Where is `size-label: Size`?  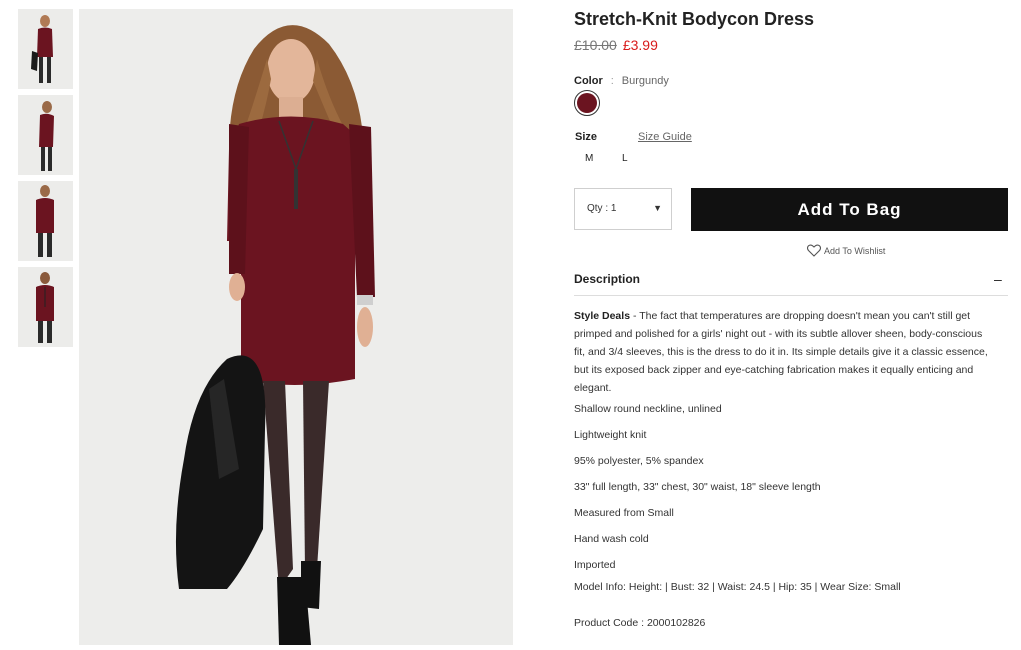 size-label: Size is located at coordinates (586, 137).